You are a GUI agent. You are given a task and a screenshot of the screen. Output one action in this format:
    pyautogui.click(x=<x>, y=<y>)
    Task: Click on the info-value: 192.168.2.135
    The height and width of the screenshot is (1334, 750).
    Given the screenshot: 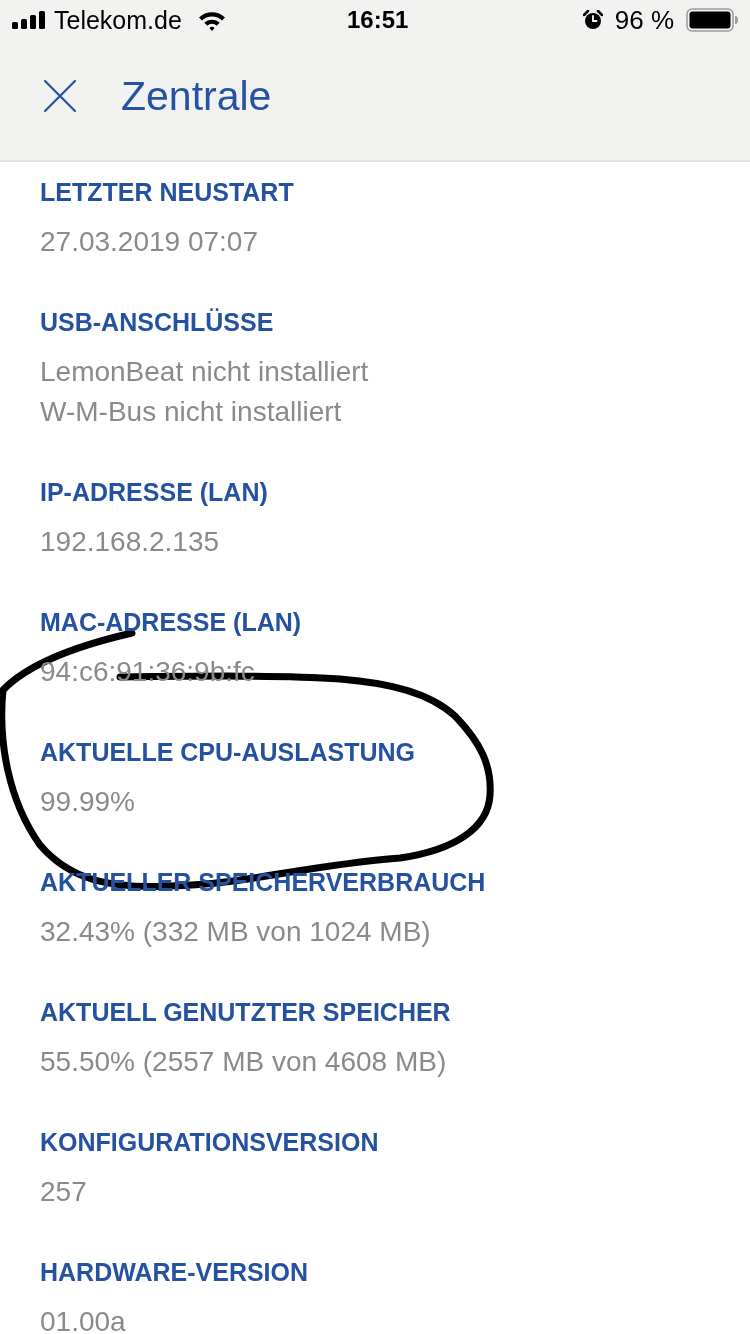 What is the action you would take?
    pyautogui.click(x=130, y=542)
    